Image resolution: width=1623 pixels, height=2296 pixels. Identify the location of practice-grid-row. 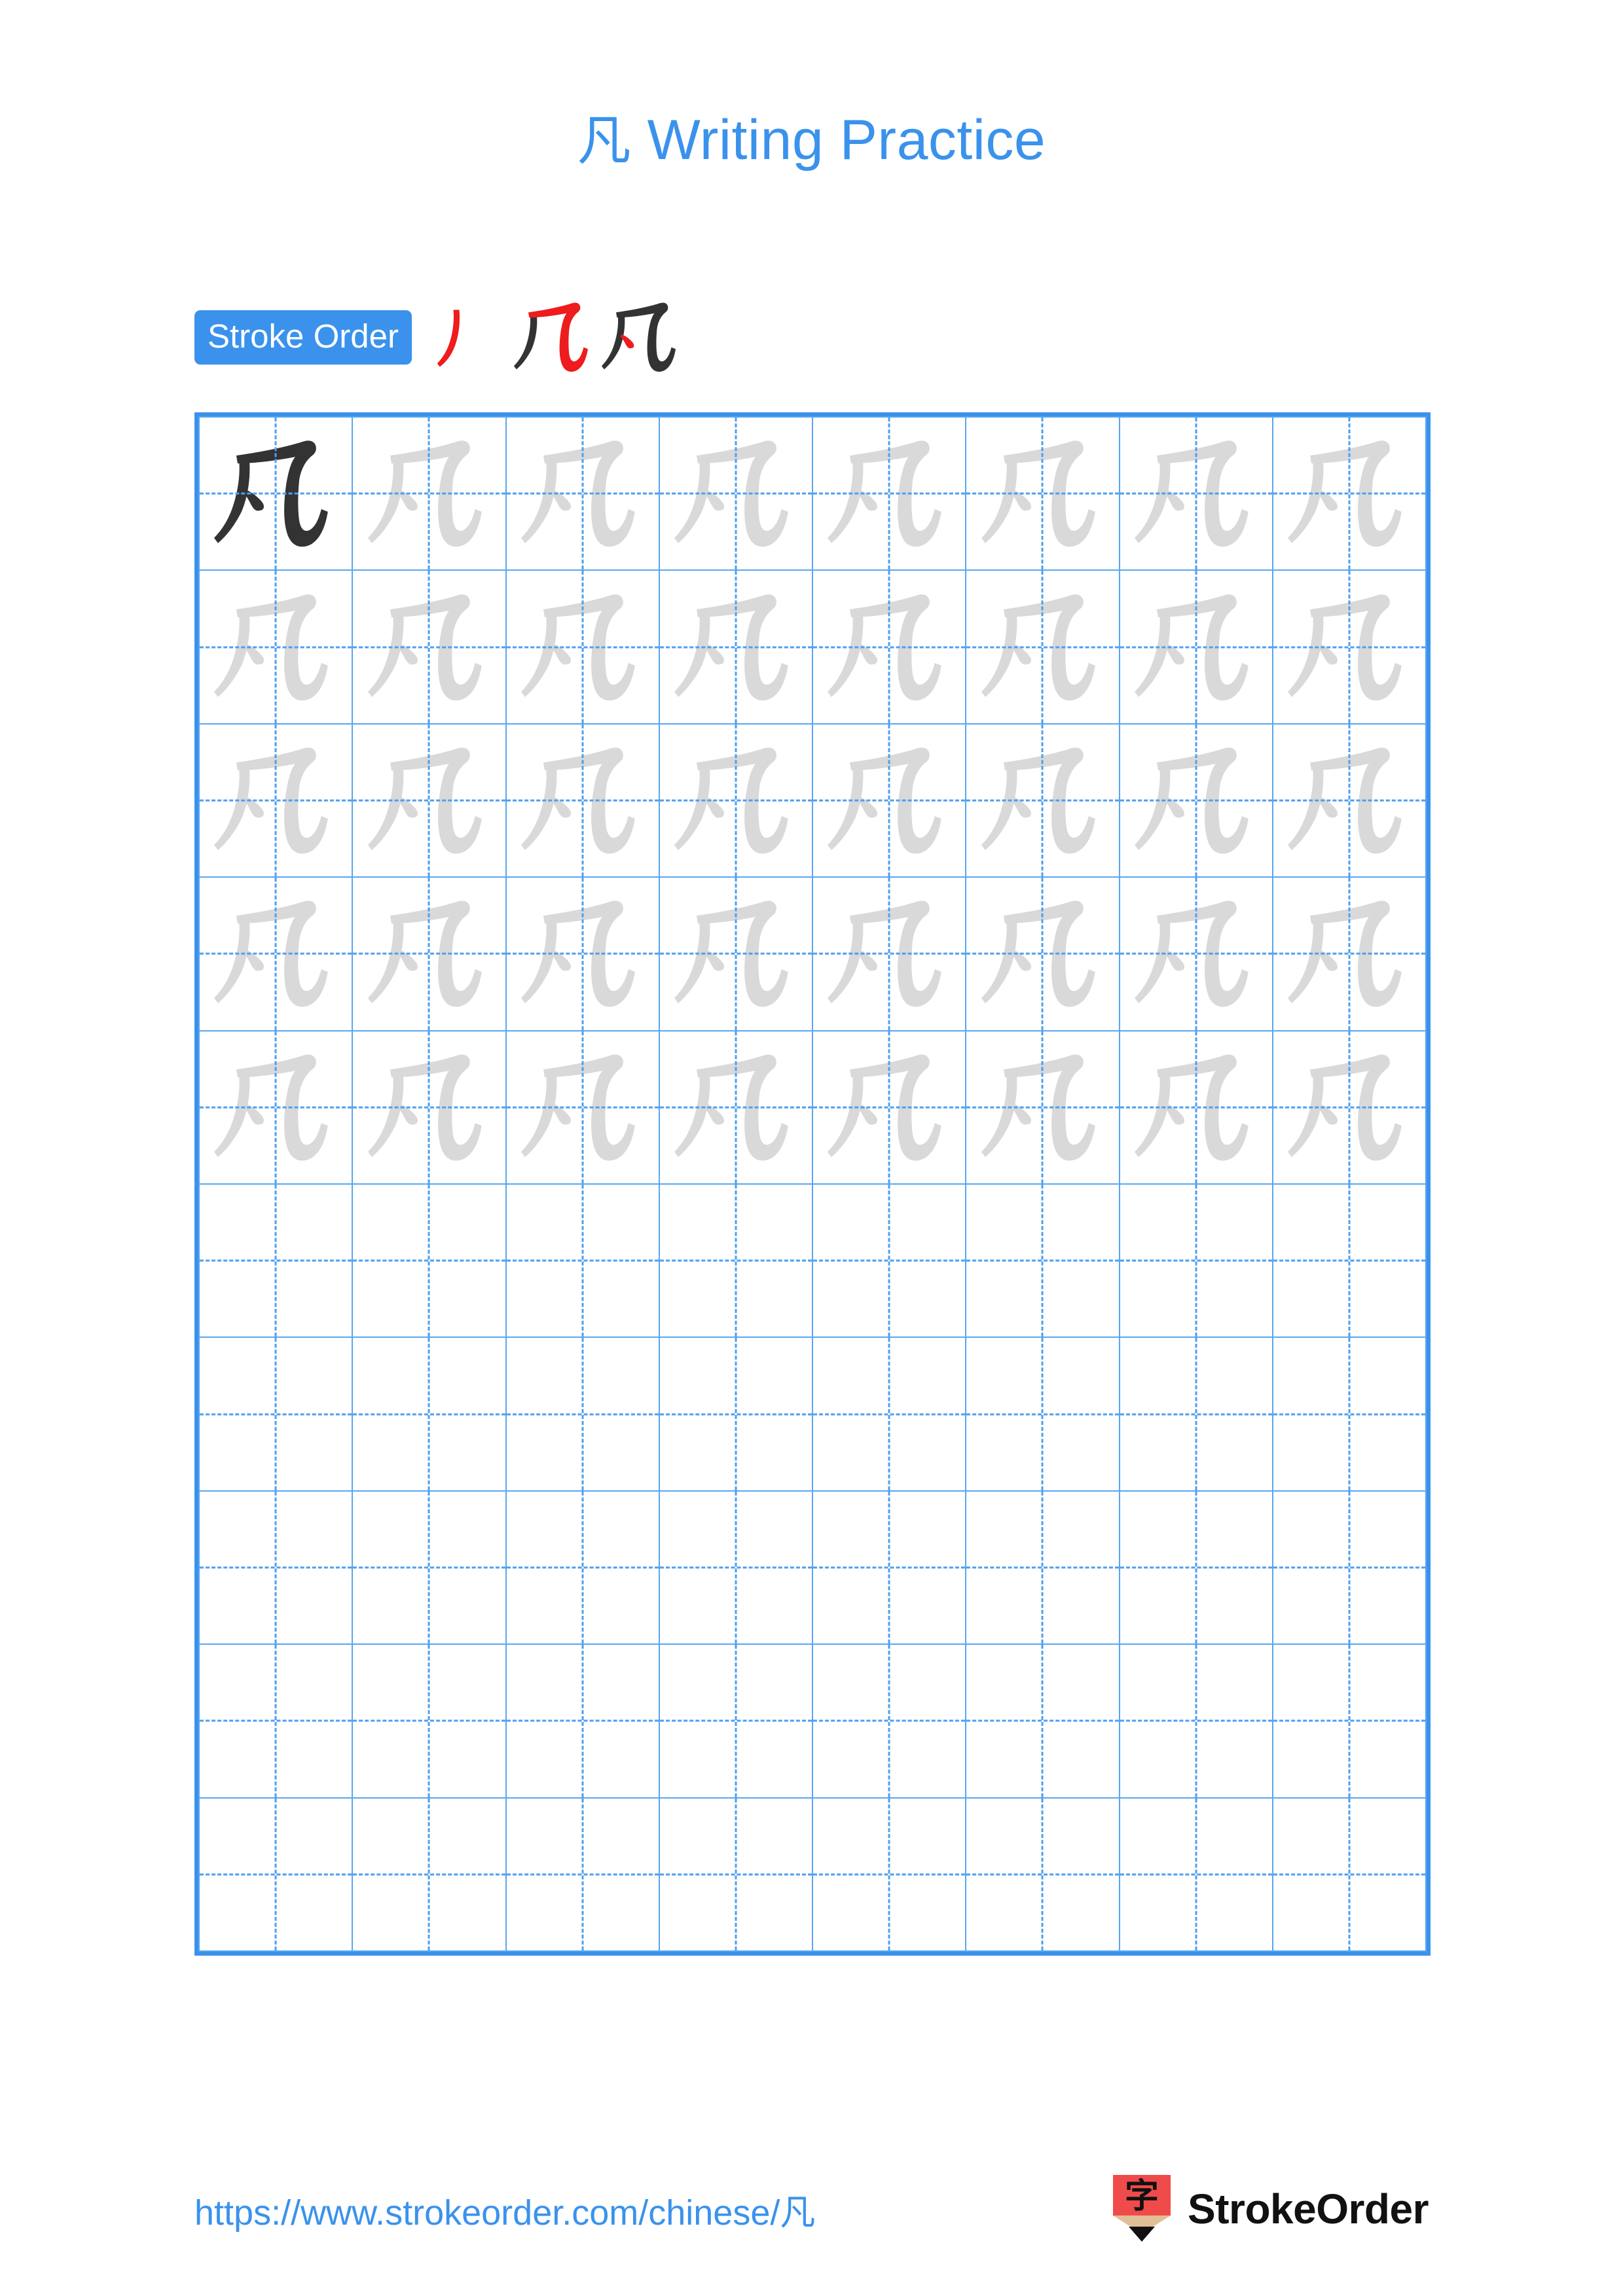
(812, 1568).